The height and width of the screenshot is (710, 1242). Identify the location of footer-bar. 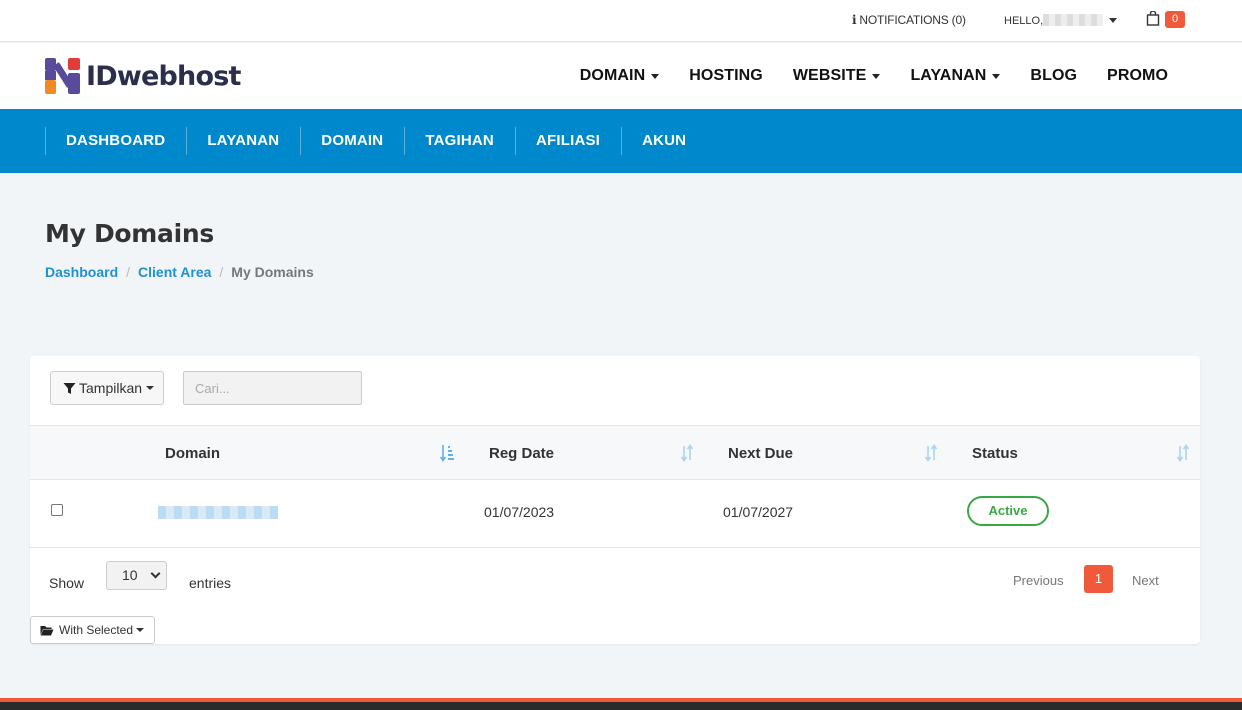
(621, 704).